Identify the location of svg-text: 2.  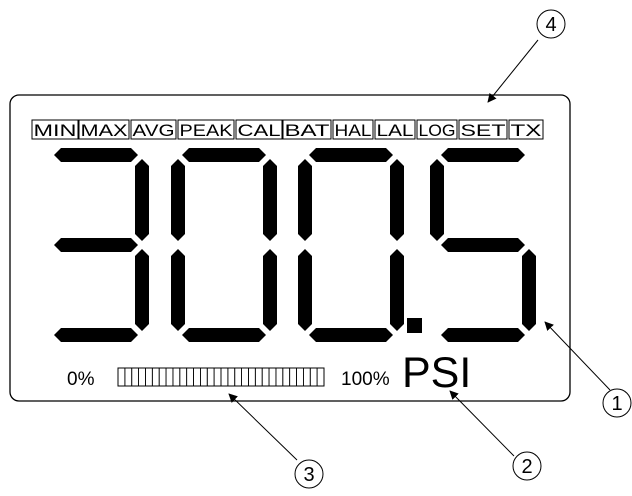
(526, 467).